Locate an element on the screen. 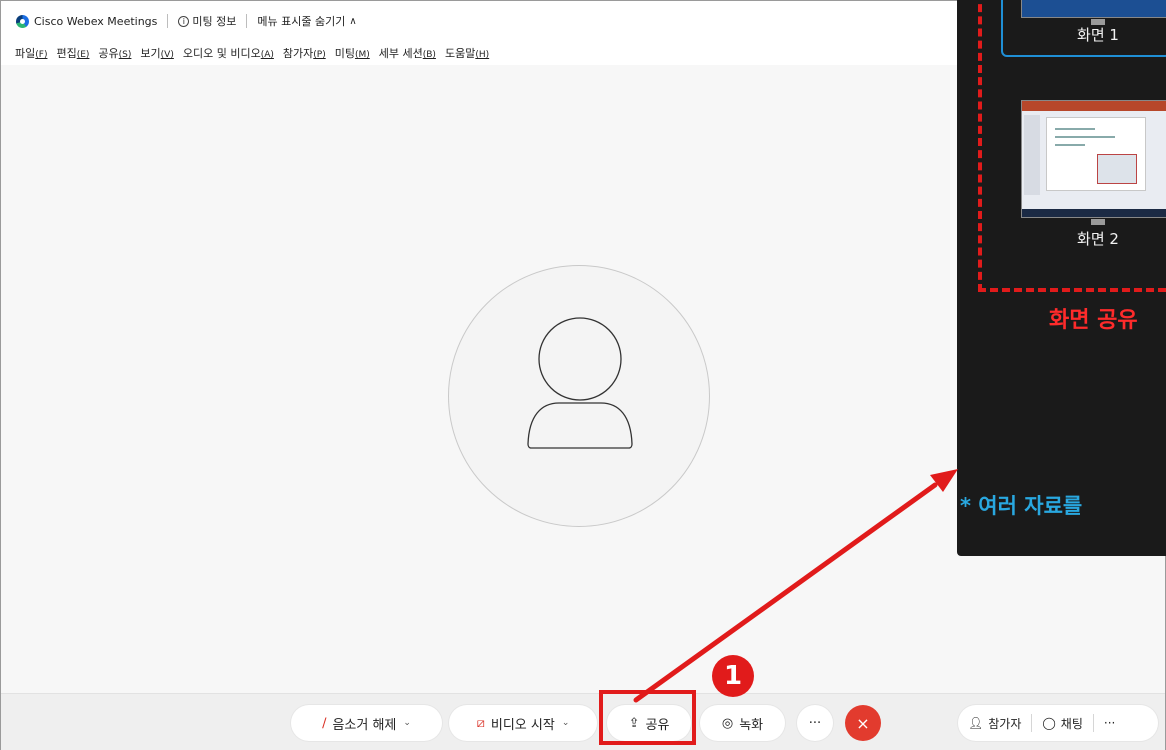 The width and height of the screenshot is (1166, 750). menu-participants: 참가자(P) is located at coordinates (304, 53).